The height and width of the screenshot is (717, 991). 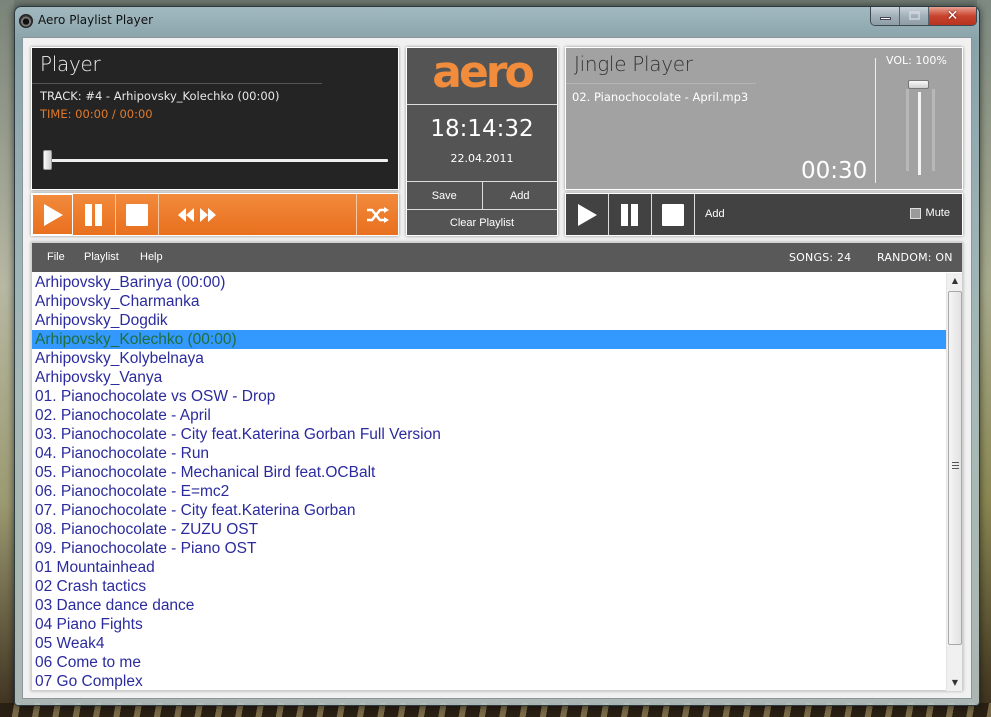 I want to click on playlist-item: 06. Pianochocolate - E=mc2, so click(x=489, y=491).